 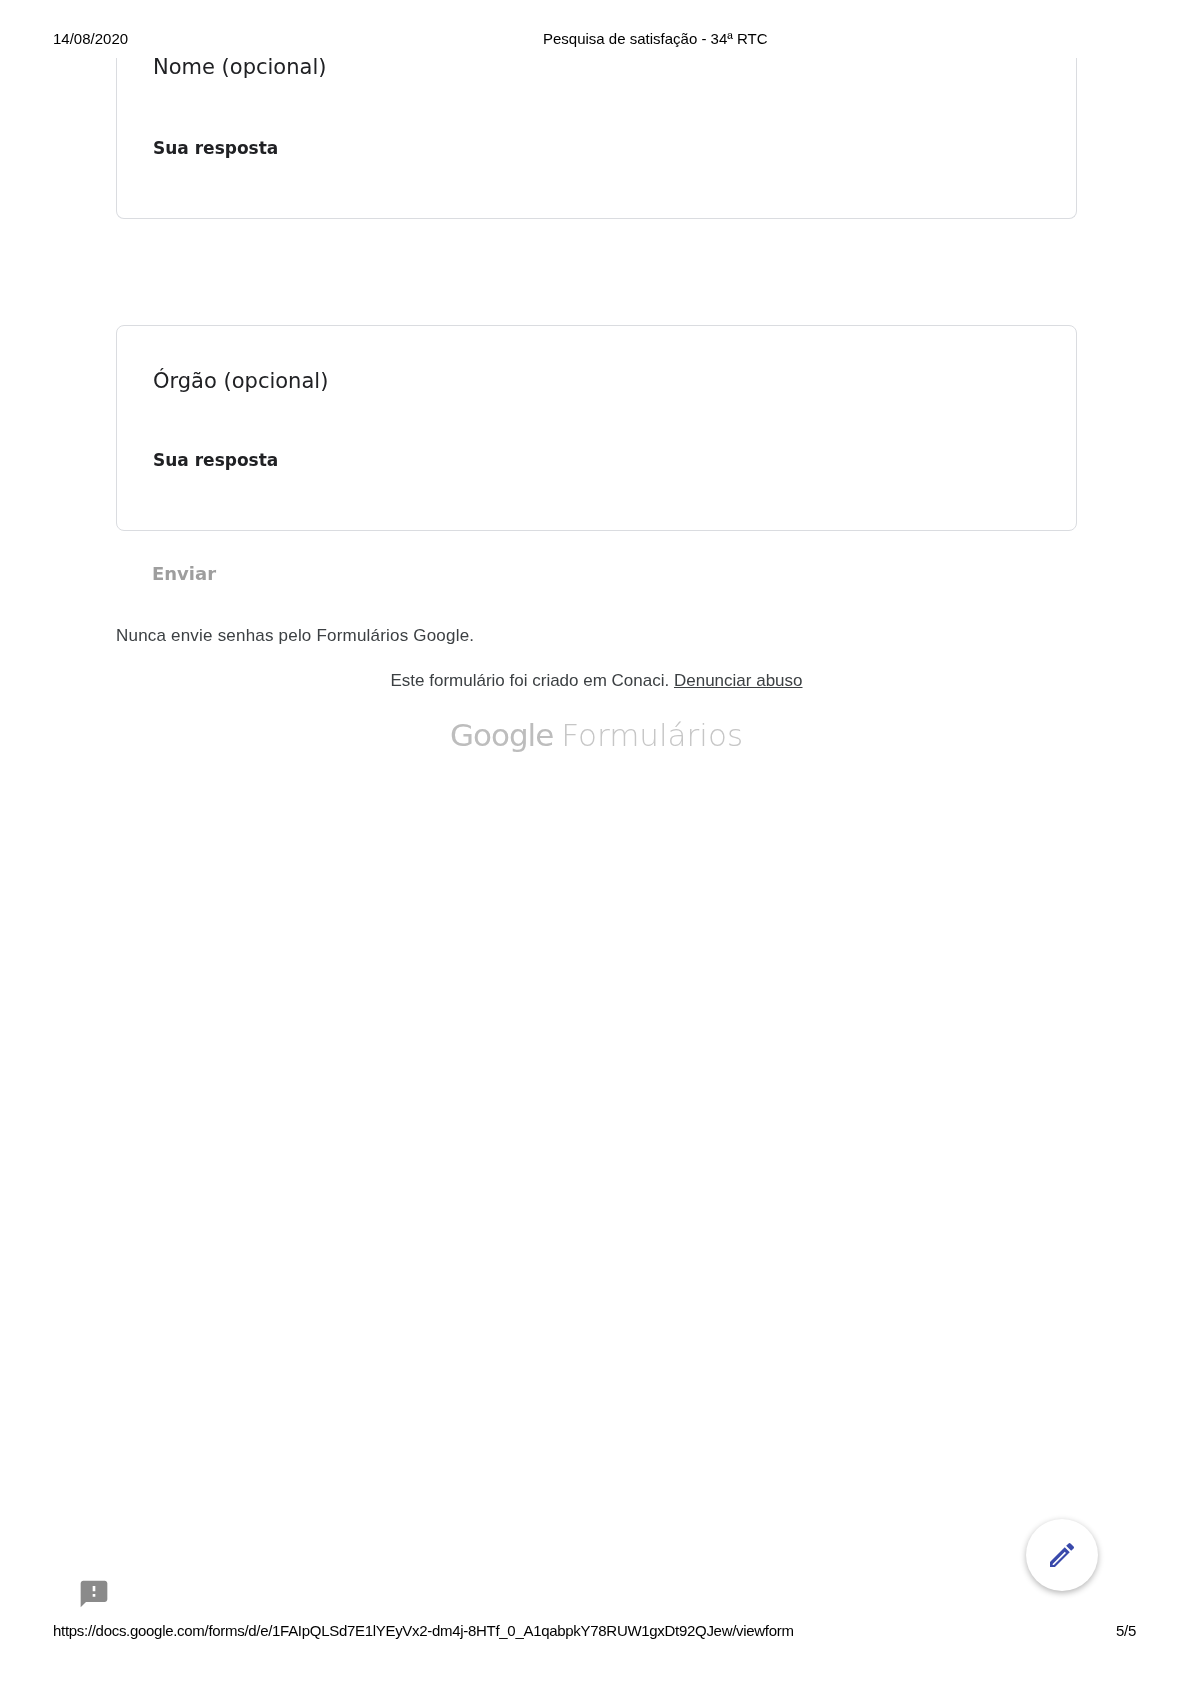 What do you see at coordinates (241, 381) in the screenshot?
I see `question-title: Órgão (opcional)` at bounding box center [241, 381].